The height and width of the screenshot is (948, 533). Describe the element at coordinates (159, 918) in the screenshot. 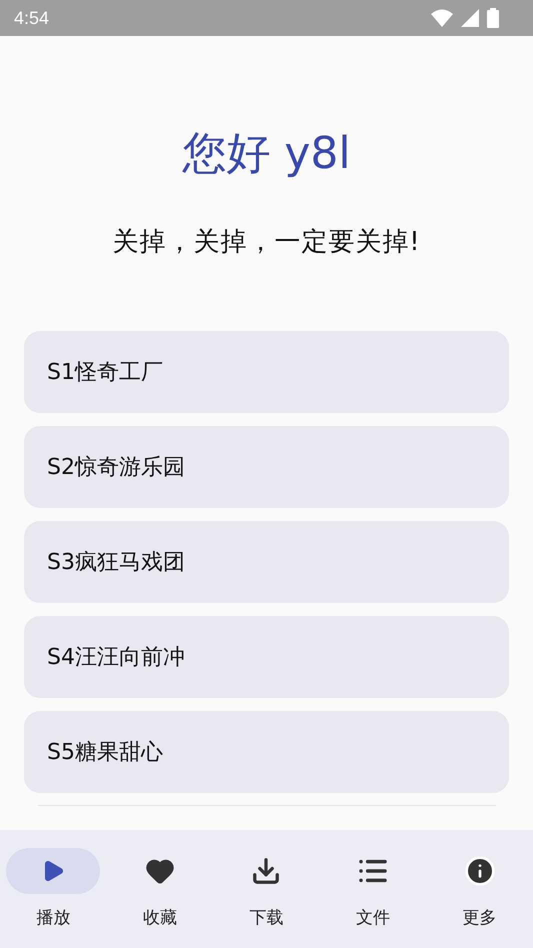

I see `nav-label: 收藏` at that location.